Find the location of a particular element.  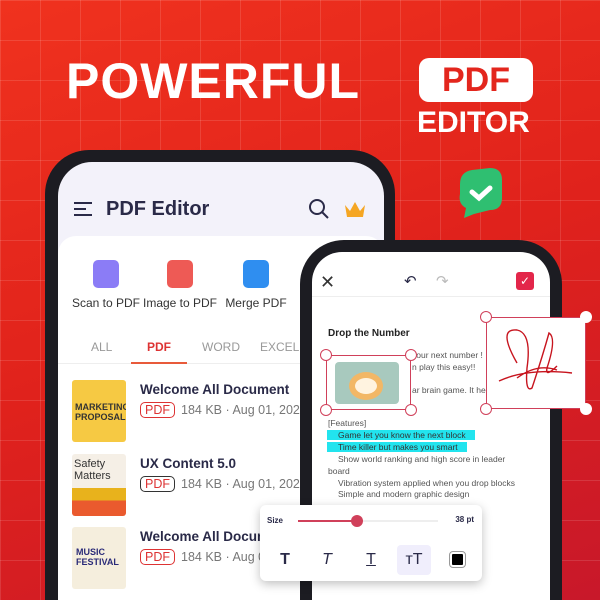

size-value: 38 pt is located at coordinates (464, 519).